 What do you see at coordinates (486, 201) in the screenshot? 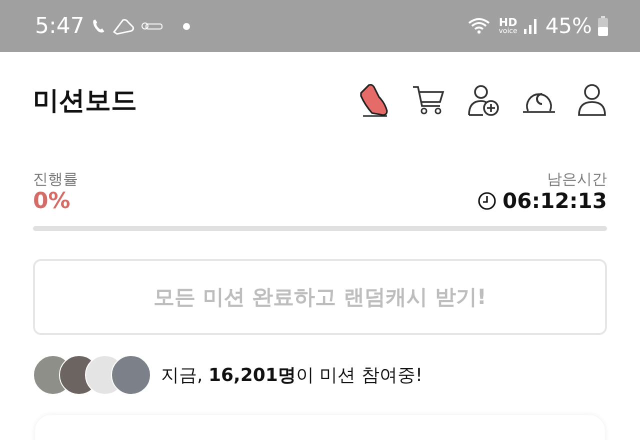
I see `clock-icon` at bounding box center [486, 201].